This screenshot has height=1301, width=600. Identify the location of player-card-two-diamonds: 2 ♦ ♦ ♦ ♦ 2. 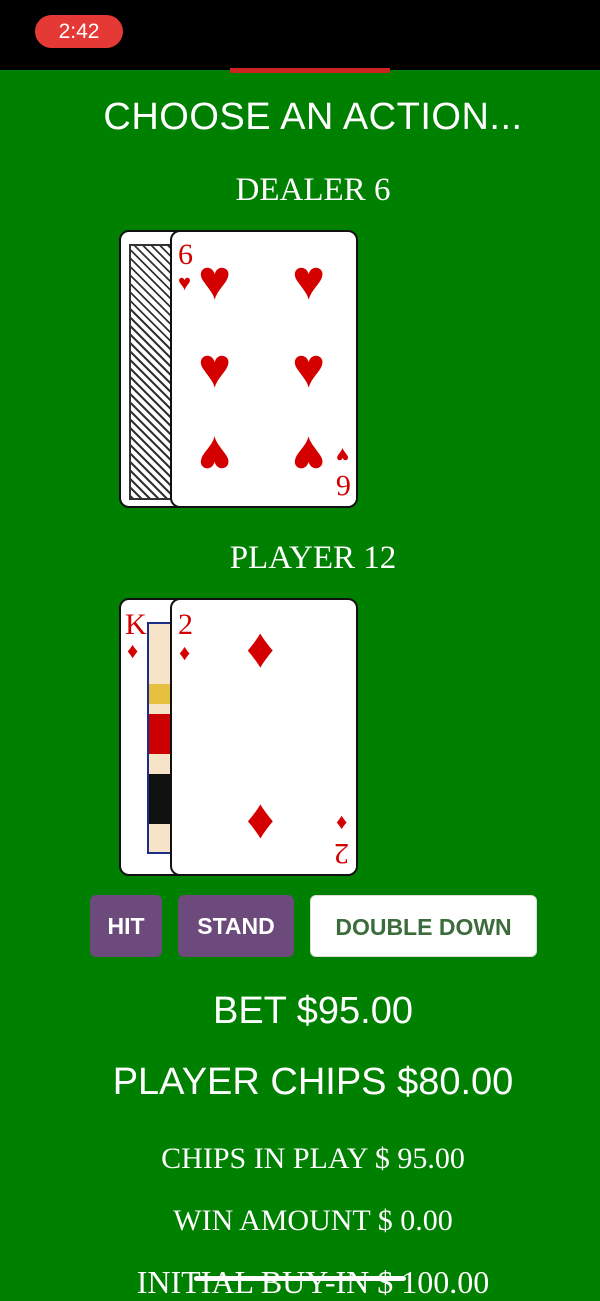
(264, 737).